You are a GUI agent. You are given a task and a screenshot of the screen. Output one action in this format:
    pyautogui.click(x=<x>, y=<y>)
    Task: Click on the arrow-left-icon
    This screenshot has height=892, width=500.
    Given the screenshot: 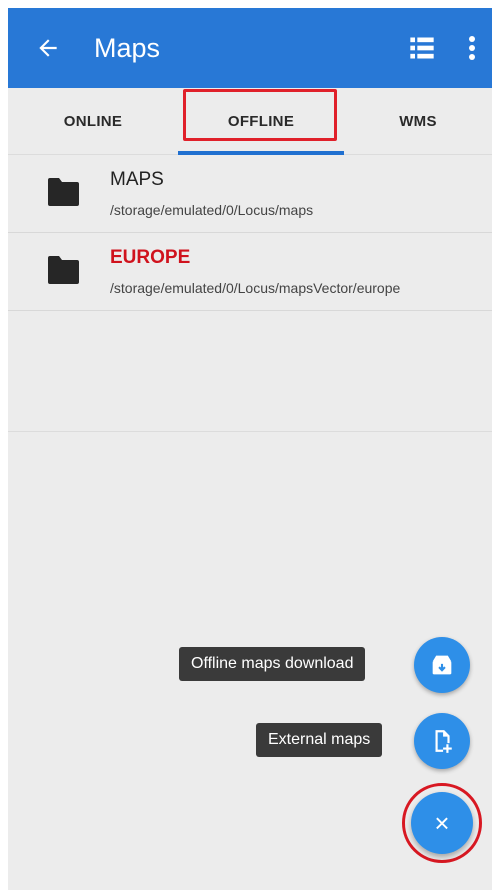 What is the action you would take?
    pyautogui.click(x=48, y=48)
    